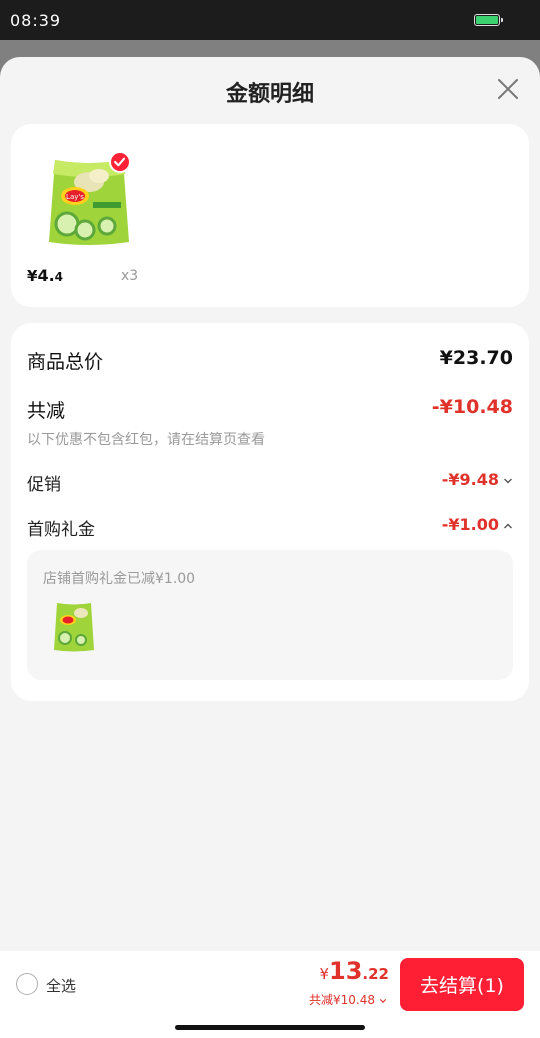 Image resolution: width=540 pixels, height=1038 pixels. I want to click on pay-reduce-text: 共减¥10.48, so click(342, 1000).